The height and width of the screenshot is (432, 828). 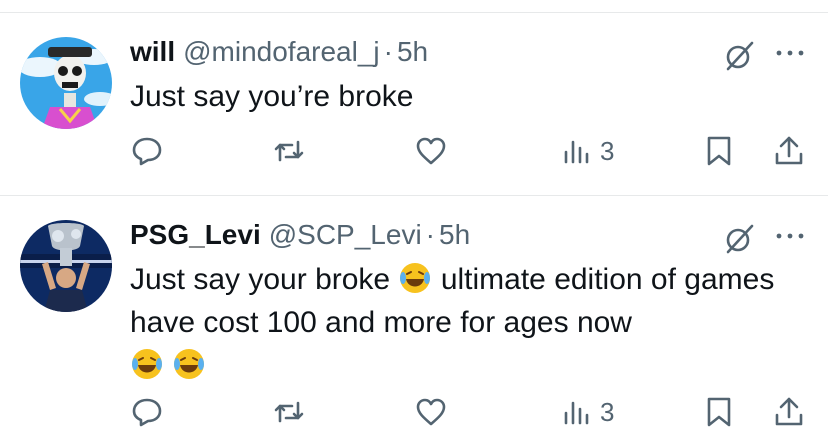 What do you see at coordinates (260, 279) in the screenshot?
I see `tweet-text-part: Just say your broke` at bounding box center [260, 279].